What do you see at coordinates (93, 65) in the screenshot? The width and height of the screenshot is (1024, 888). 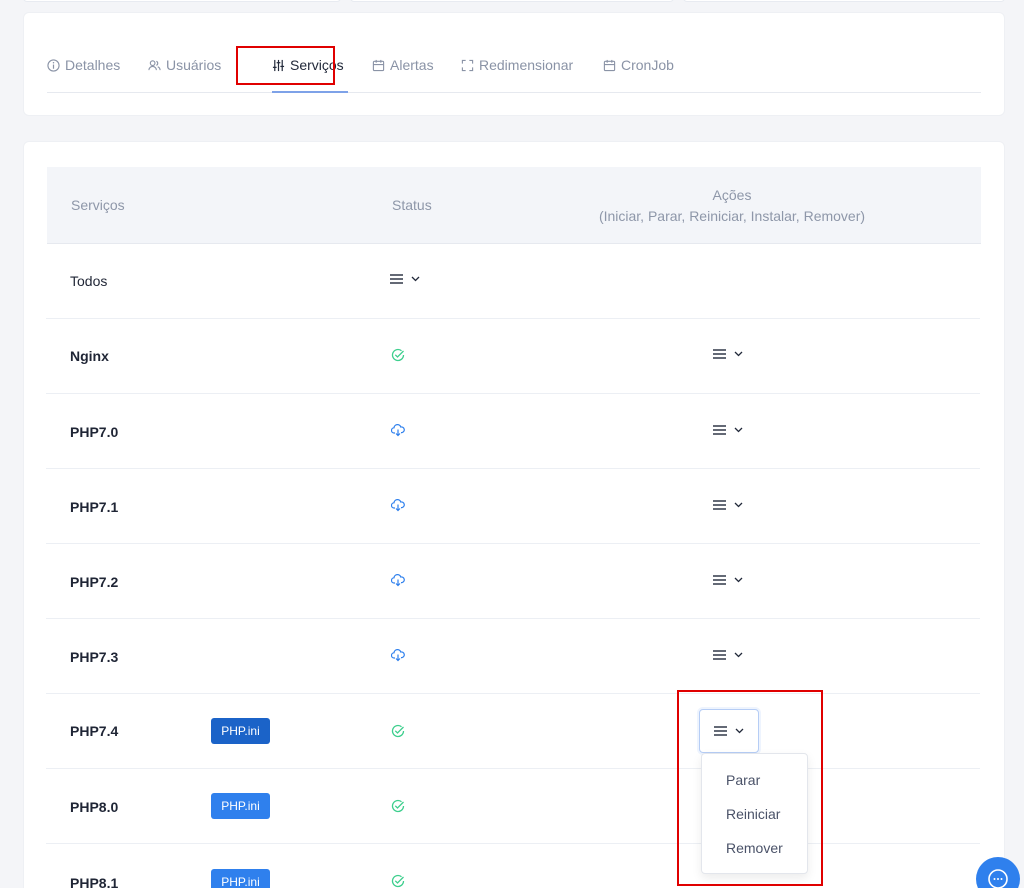 I see `tab-label: Detalhes` at bounding box center [93, 65].